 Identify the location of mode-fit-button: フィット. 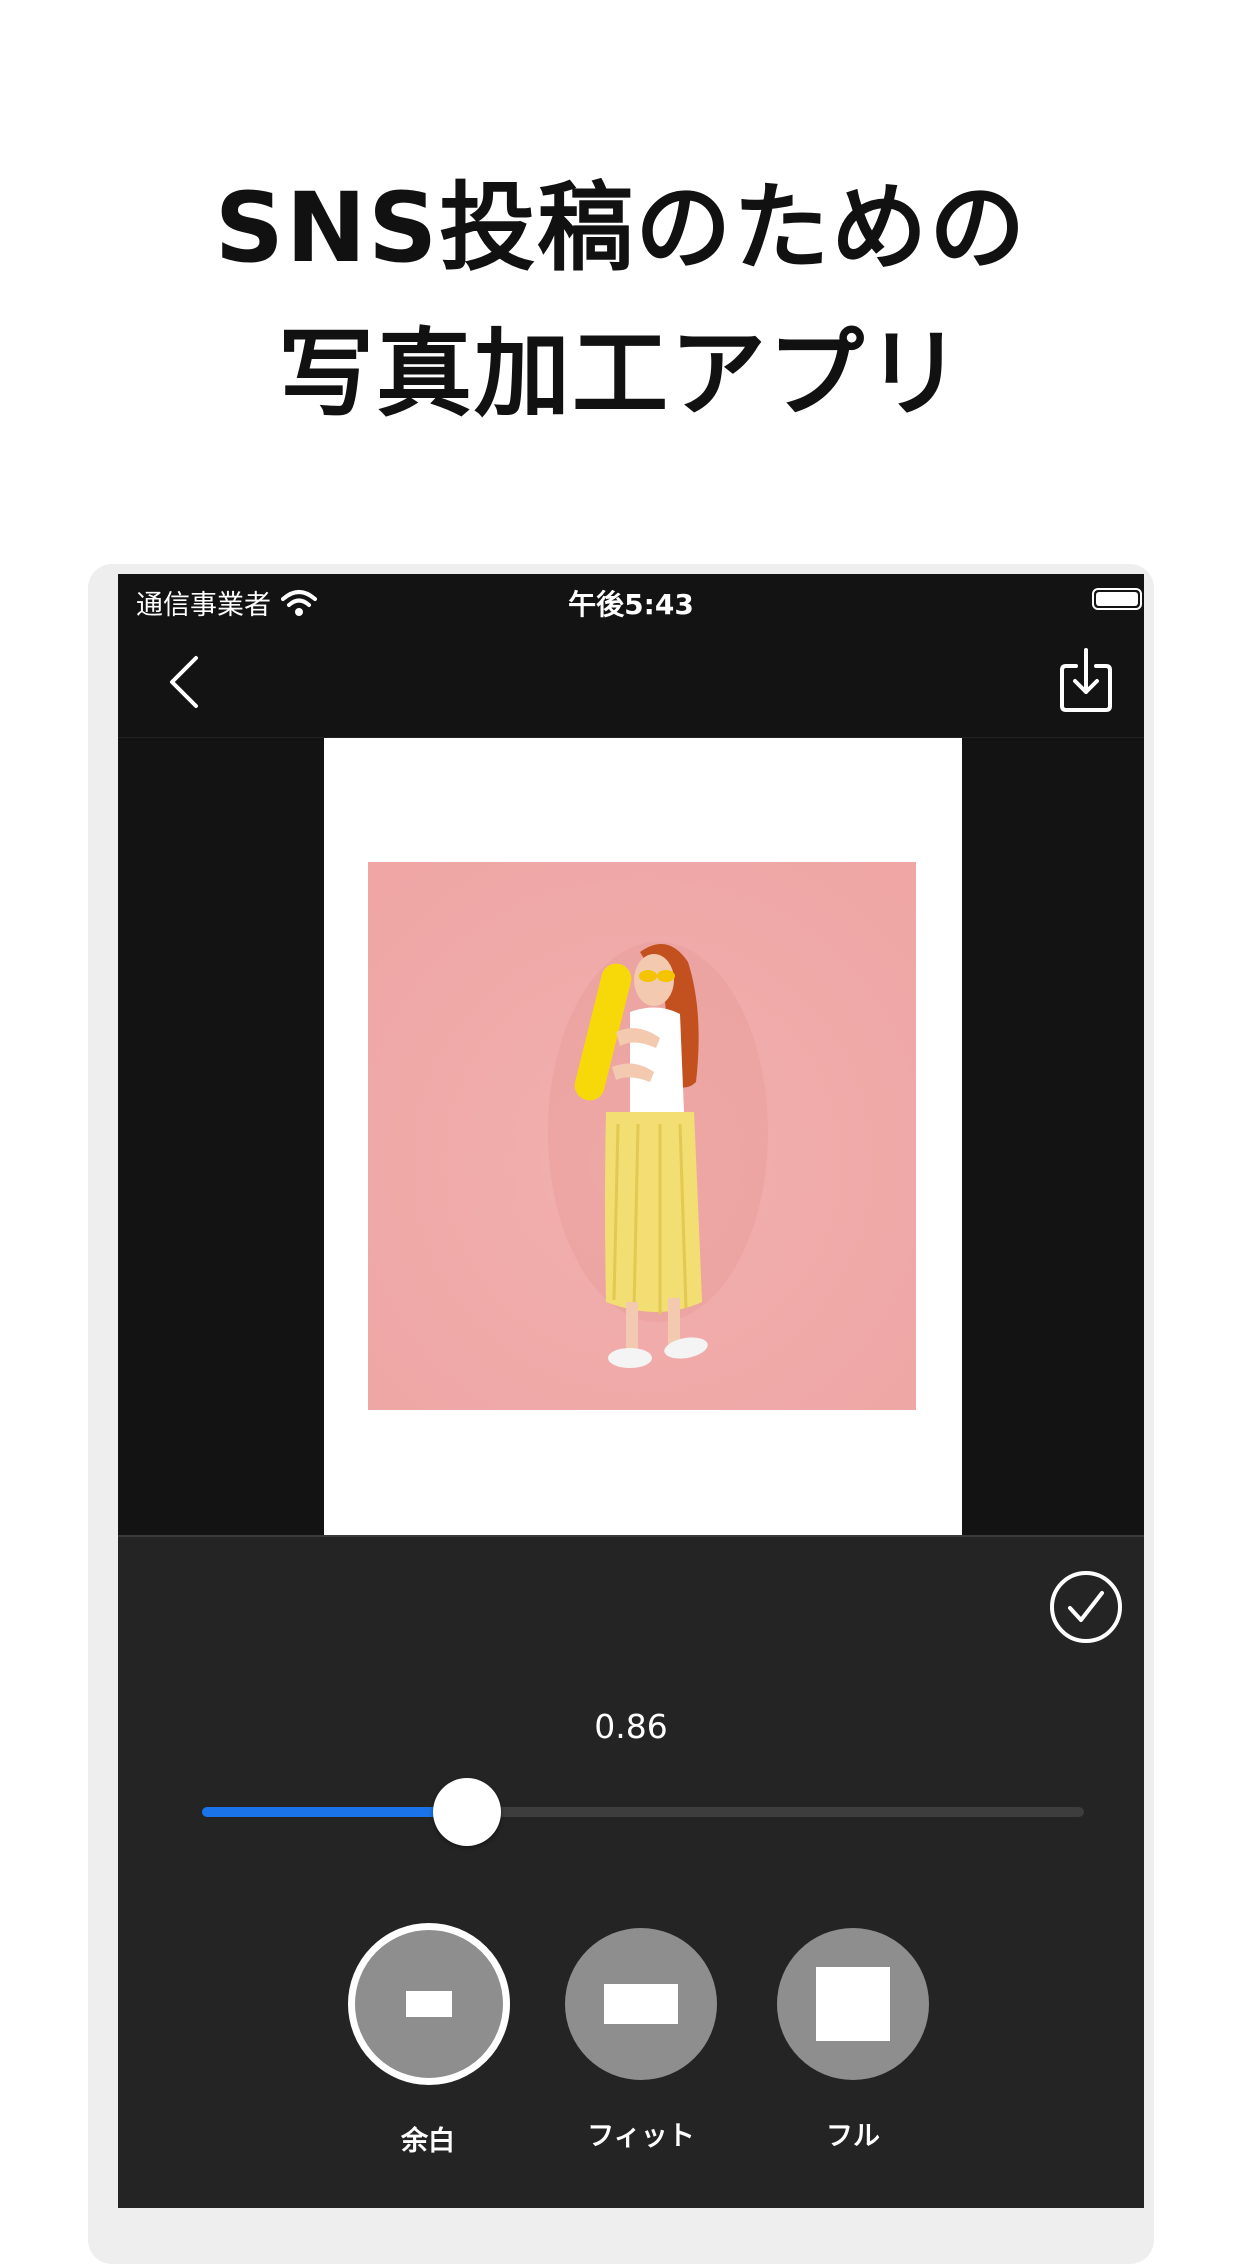
(641, 2040).